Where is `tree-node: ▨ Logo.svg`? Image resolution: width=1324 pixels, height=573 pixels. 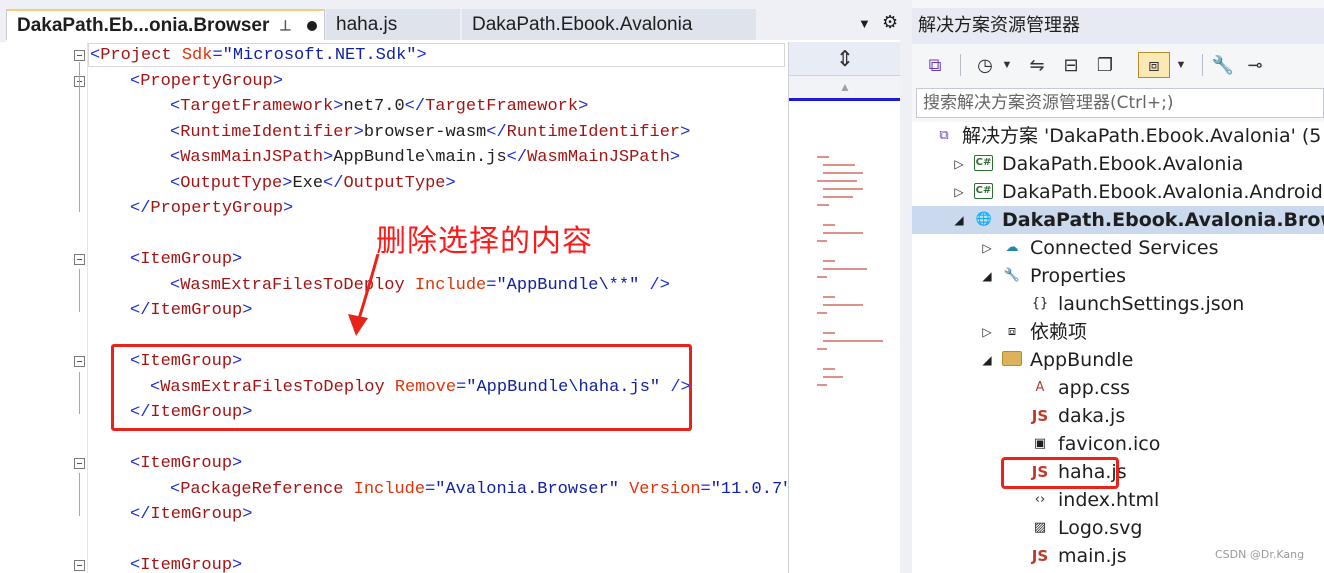
tree-node: ▨ Logo.svg is located at coordinates (1118, 528).